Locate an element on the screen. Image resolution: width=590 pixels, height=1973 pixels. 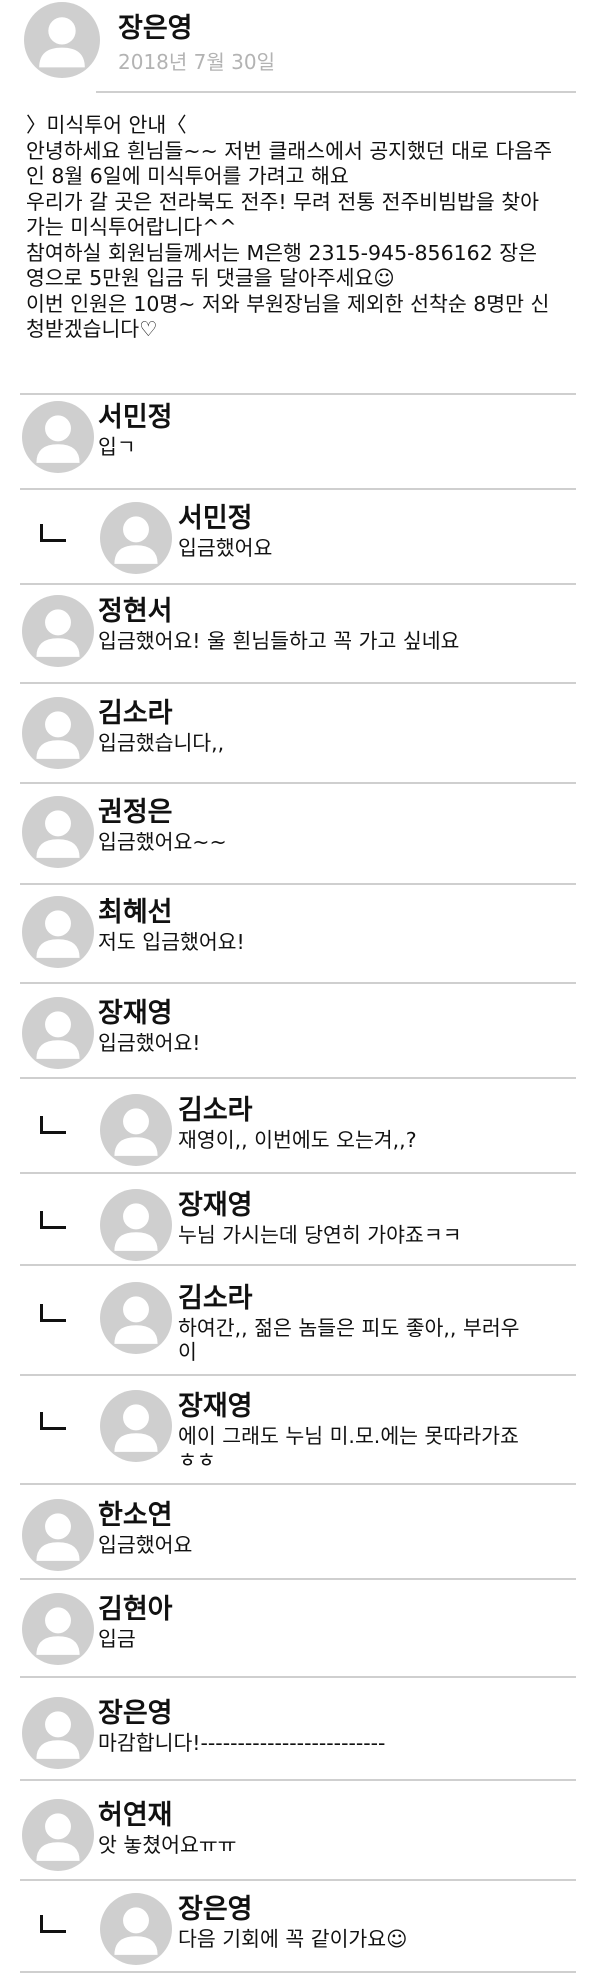
post-body-line: 우리가 갈 곳은 전라북도 전주! 무려 전통 전주비빔밥을 찾아 is located at coordinates (282, 201).